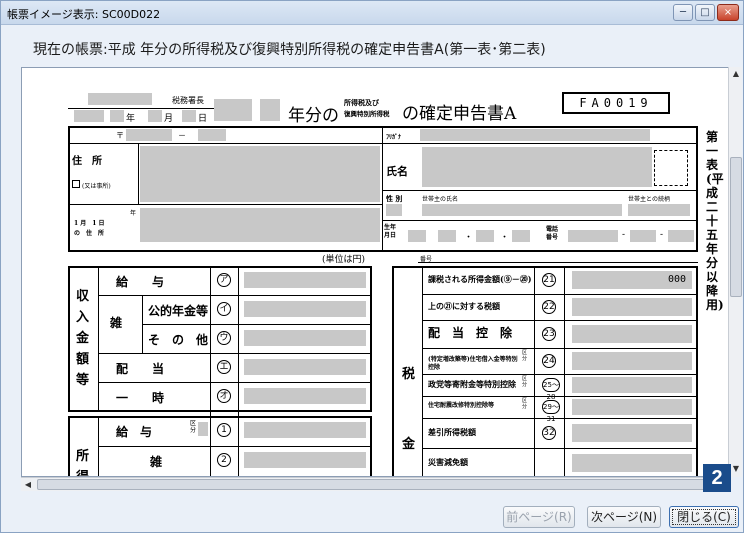  Describe the element at coordinates (624, 235) in the screenshot. I see `phone-dash-1: -` at that location.